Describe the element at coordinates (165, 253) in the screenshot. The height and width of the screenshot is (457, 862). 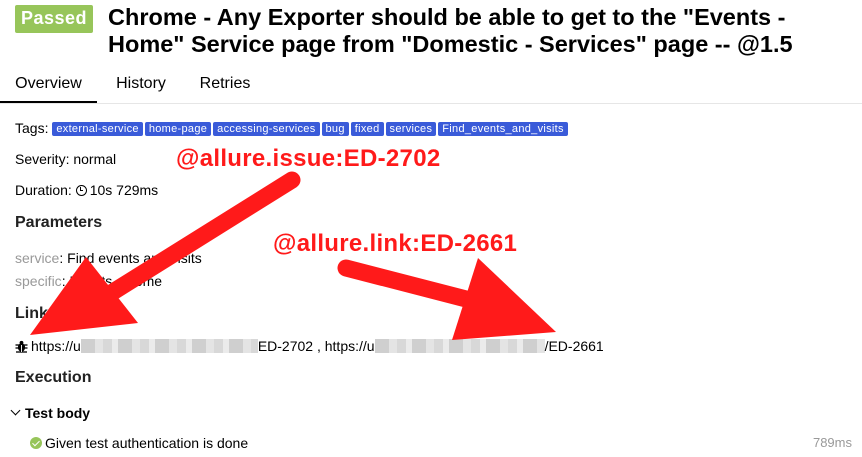
I see `arrow-to-issue-link` at that location.